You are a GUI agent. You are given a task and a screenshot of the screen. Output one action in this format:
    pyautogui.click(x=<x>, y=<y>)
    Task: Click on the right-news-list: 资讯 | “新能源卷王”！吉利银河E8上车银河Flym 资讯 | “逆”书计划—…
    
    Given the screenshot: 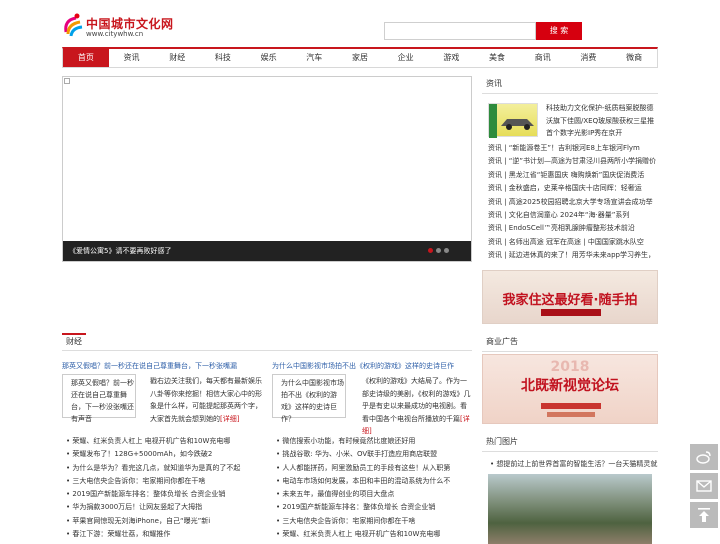 What is the action you would take?
    pyautogui.click(x=573, y=202)
    